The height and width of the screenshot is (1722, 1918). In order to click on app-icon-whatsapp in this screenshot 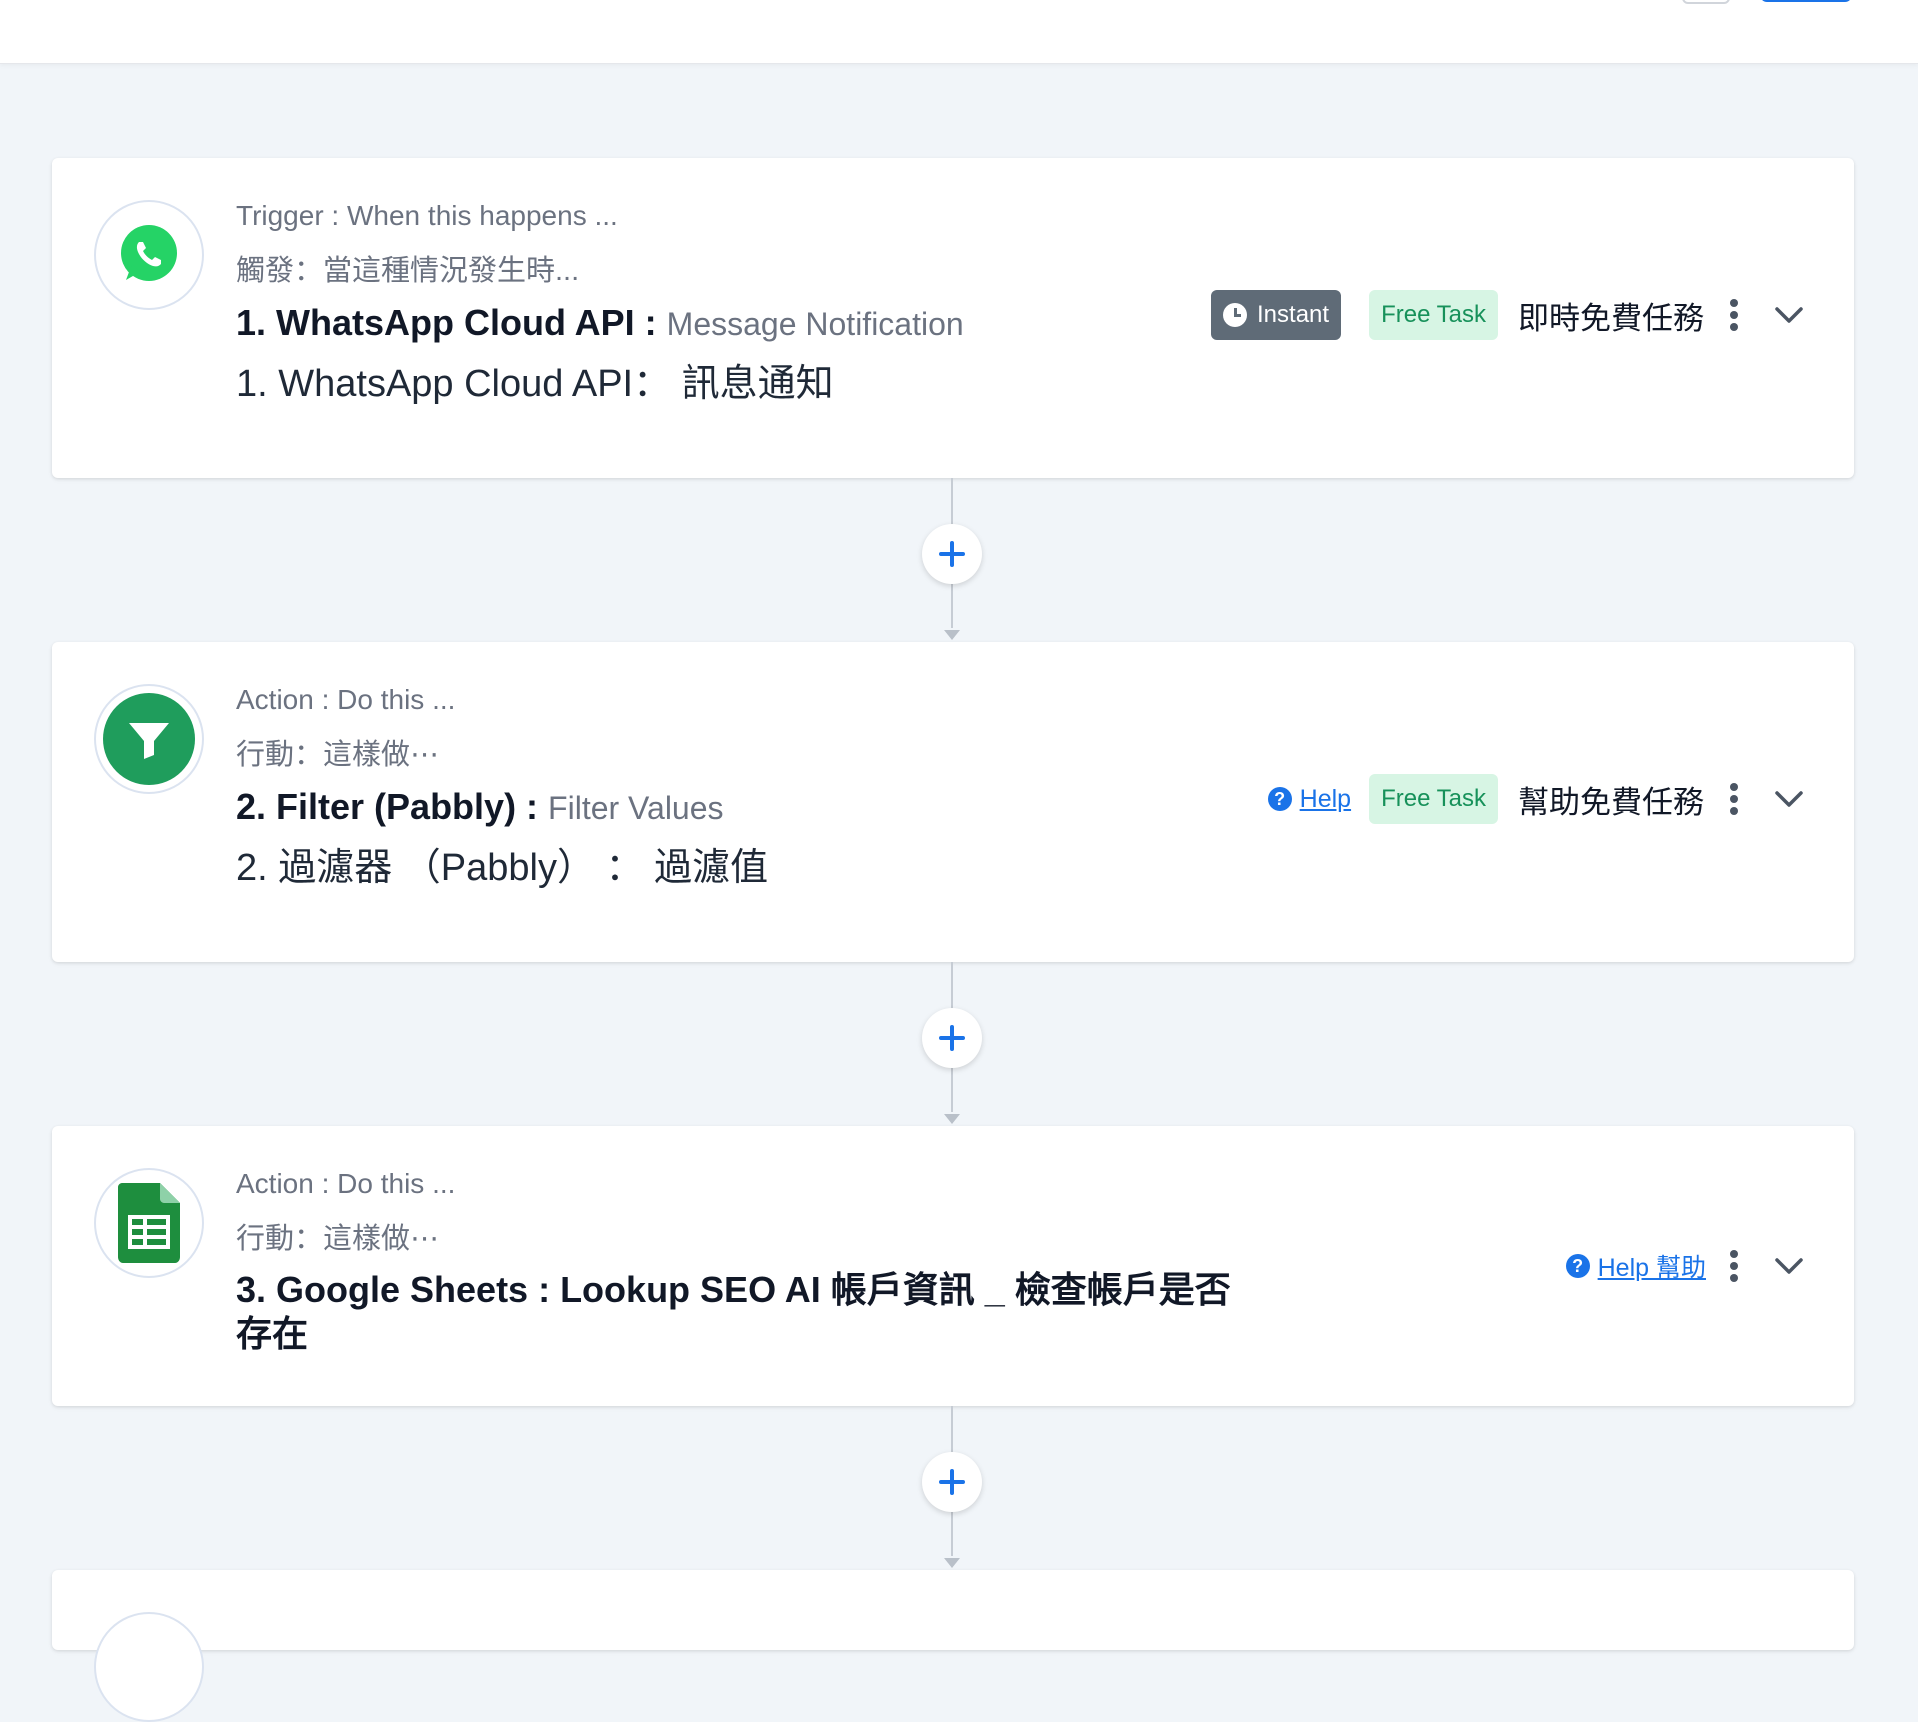, I will do `click(149, 255)`.